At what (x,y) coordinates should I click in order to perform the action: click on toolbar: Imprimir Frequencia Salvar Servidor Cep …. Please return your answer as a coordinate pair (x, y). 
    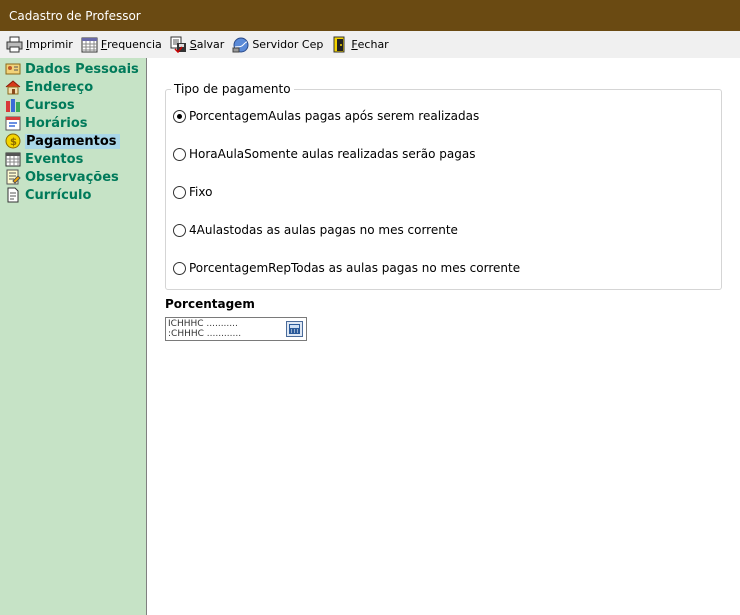
    Looking at the image, I should click on (370, 44).